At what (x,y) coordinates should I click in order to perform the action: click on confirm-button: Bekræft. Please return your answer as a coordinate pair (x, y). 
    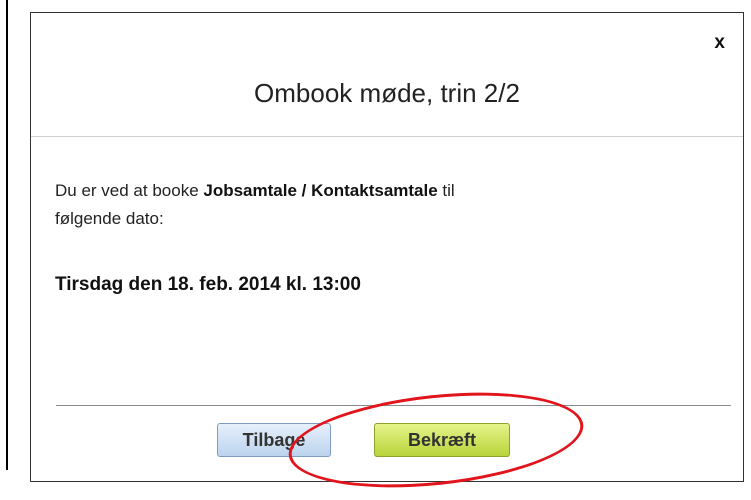
    Looking at the image, I should click on (442, 440).